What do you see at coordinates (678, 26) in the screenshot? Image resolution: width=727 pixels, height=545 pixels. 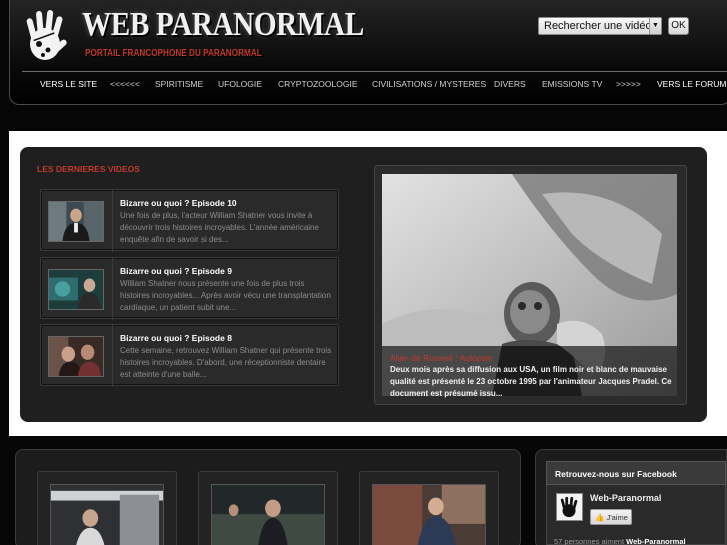 I see `search-ok-button: OK` at bounding box center [678, 26].